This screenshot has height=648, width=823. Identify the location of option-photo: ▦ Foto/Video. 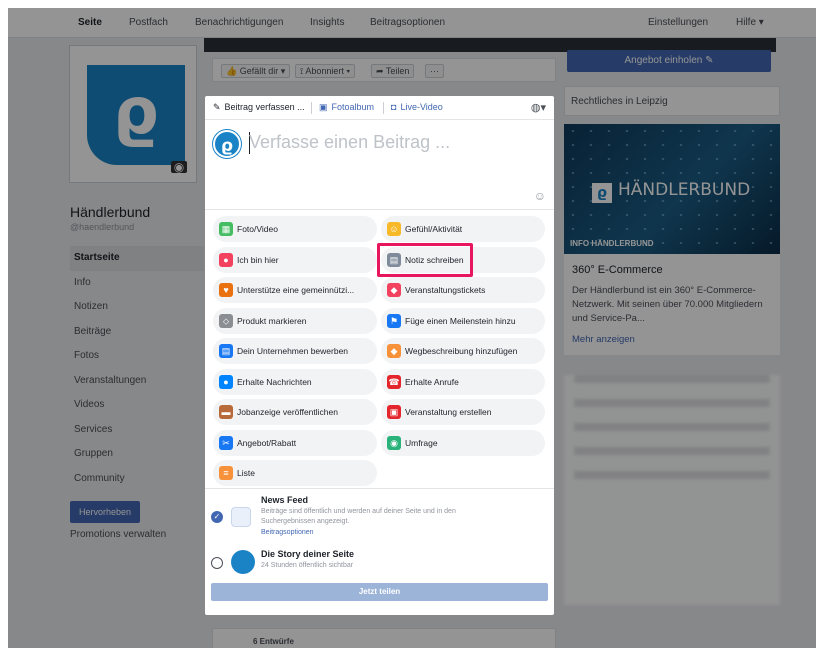
(295, 229).